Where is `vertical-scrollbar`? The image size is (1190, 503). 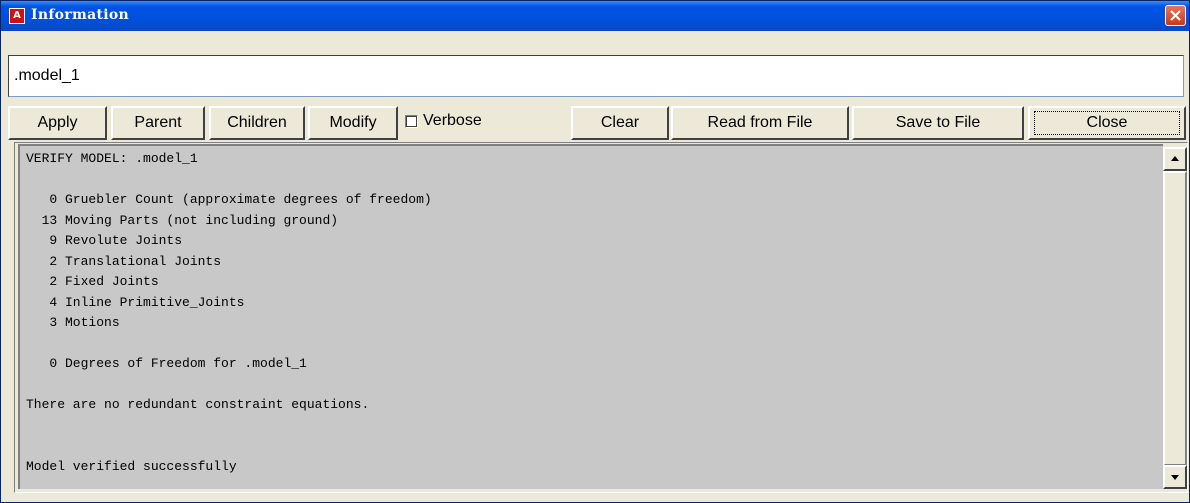
vertical-scrollbar is located at coordinates (1175, 316).